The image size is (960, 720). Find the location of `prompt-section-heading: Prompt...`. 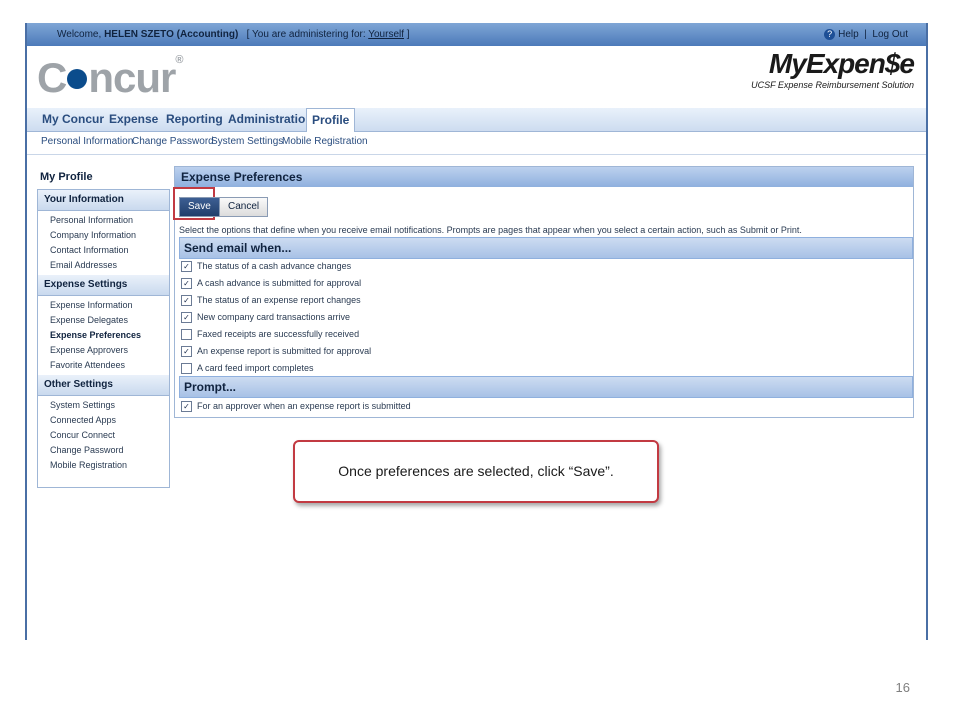

prompt-section-heading: Prompt... is located at coordinates (546, 387).